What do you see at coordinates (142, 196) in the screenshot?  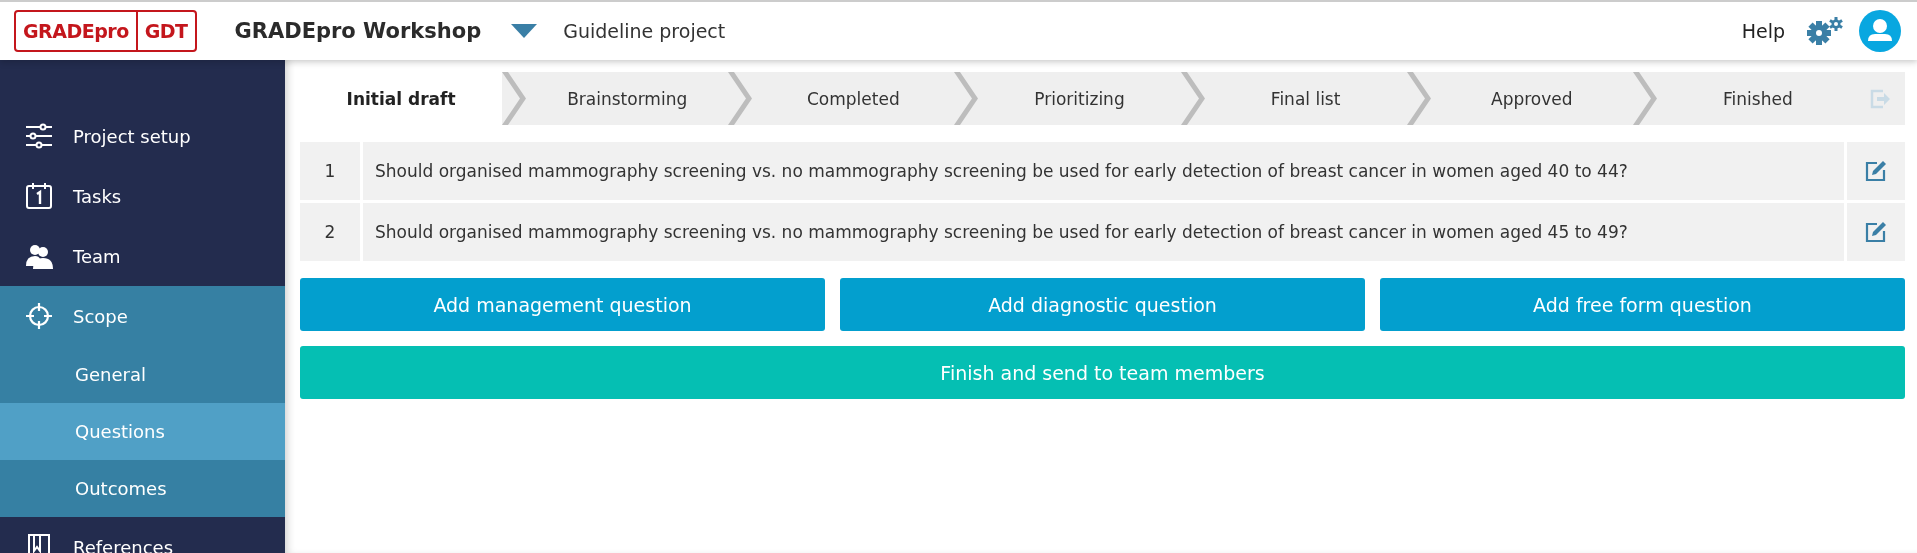 I see `sidebar-item: Tasks` at bounding box center [142, 196].